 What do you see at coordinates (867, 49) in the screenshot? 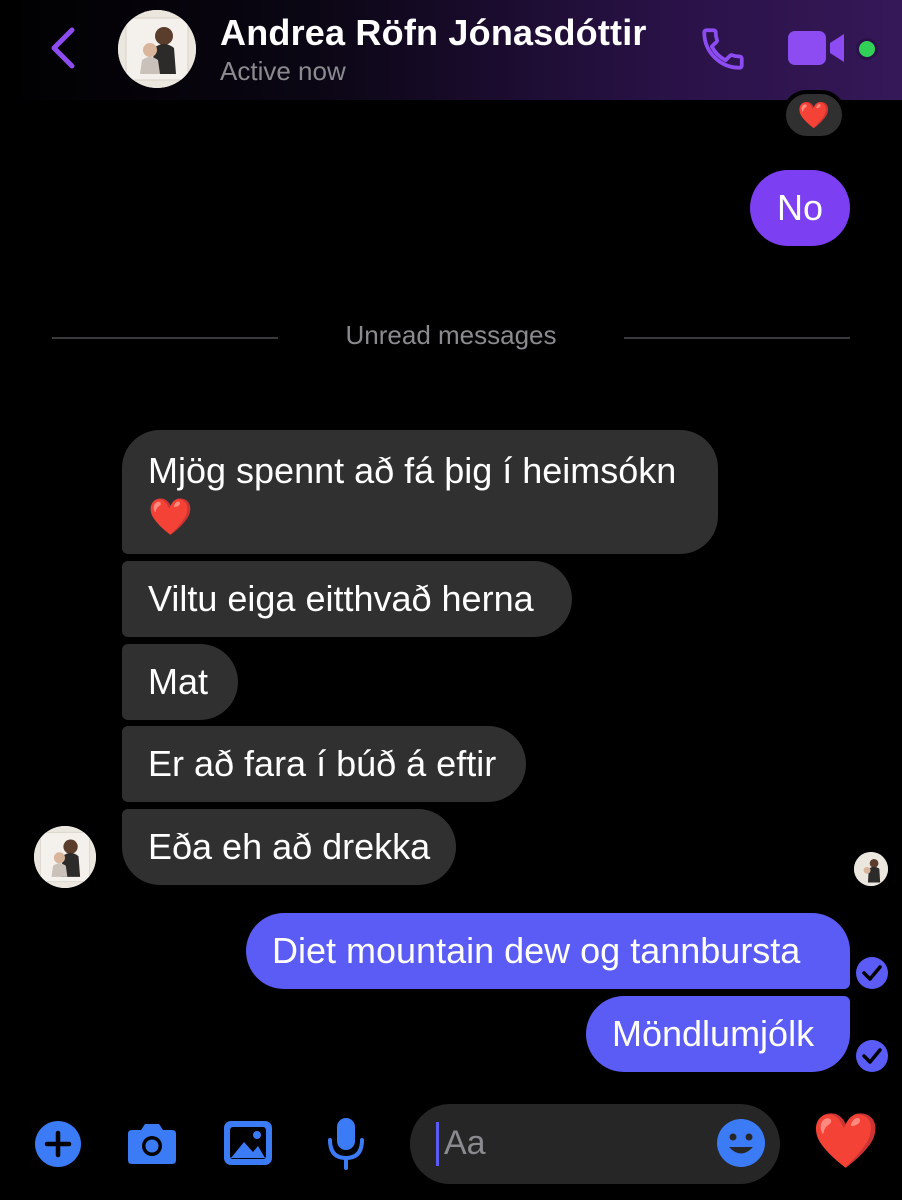
I see `online-indicator` at bounding box center [867, 49].